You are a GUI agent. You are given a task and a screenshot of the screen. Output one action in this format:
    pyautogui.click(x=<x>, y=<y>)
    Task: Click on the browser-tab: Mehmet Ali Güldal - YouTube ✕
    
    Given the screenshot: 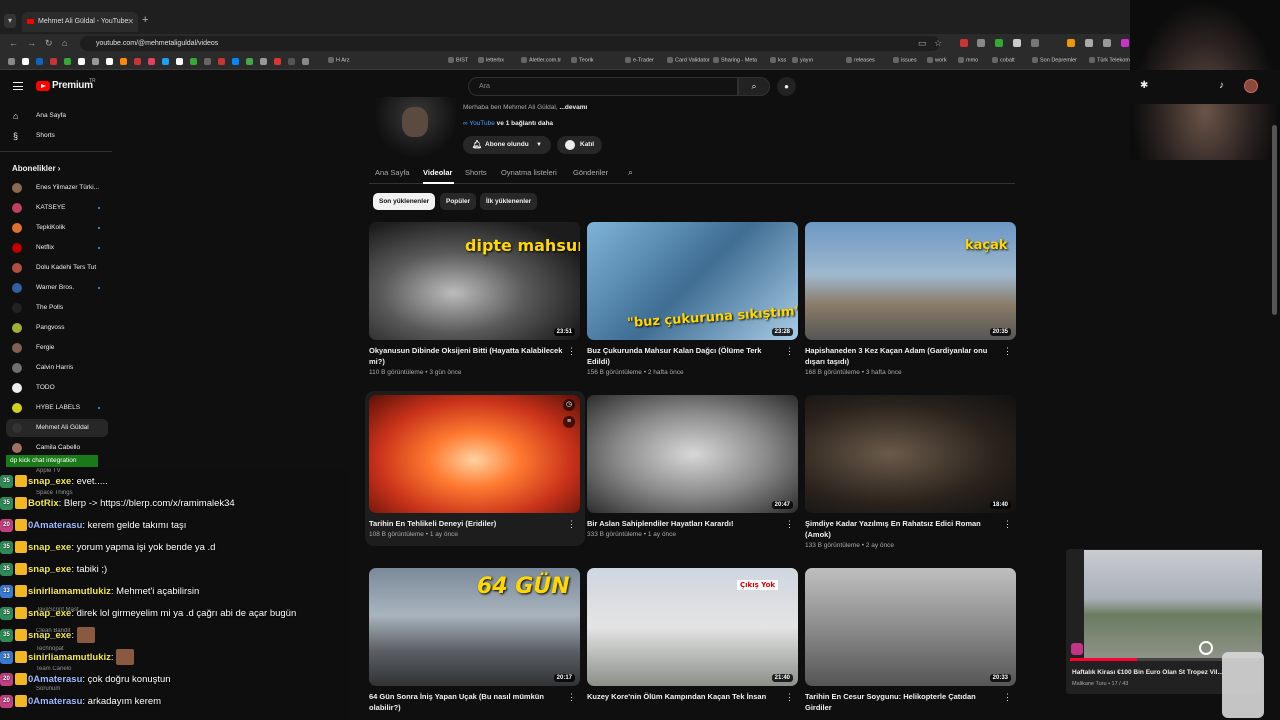 What is the action you would take?
    pyautogui.click(x=80, y=22)
    